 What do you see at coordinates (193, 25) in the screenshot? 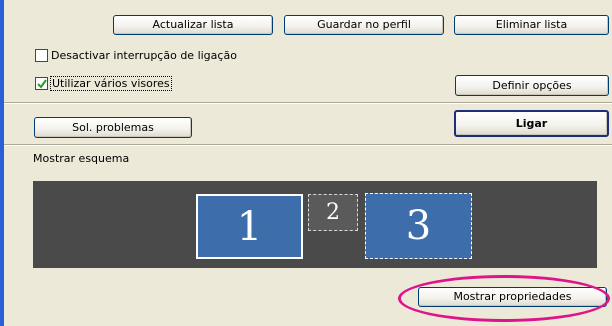
I see `update-list-button: Actualizar lista` at bounding box center [193, 25].